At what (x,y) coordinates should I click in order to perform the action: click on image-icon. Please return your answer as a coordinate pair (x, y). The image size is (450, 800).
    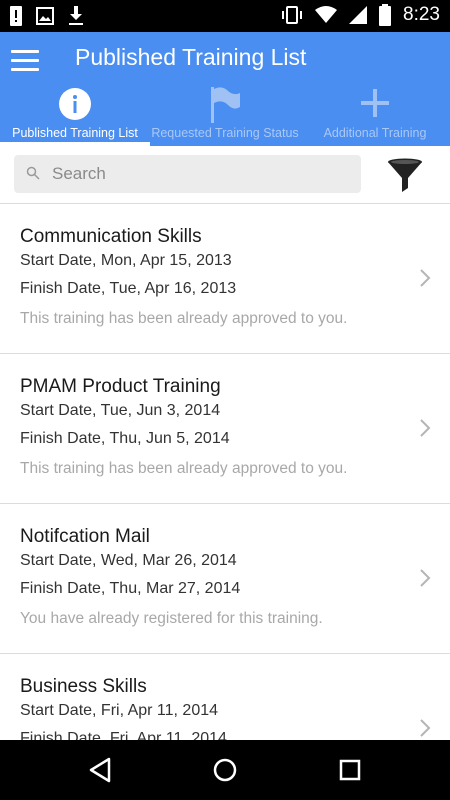
    Looking at the image, I should click on (45, 16).